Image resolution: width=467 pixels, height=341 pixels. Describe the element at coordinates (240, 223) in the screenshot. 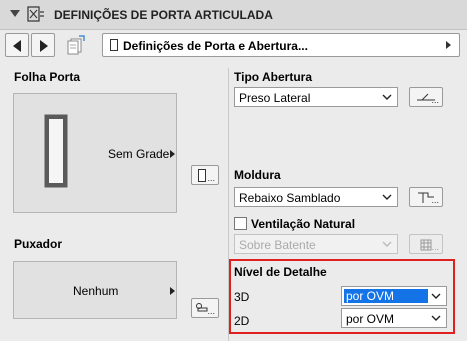

I see `ventilation-checkbox` at that location.